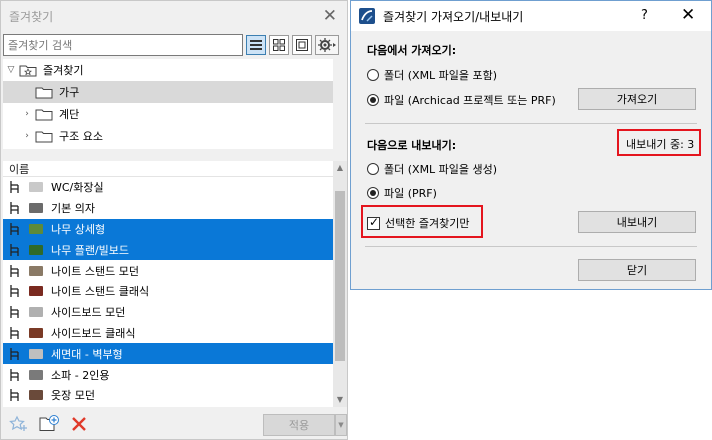 This screenshot has width=712, height=440. I want to click on scroll-up-icon: ▲, so click(340, 168).